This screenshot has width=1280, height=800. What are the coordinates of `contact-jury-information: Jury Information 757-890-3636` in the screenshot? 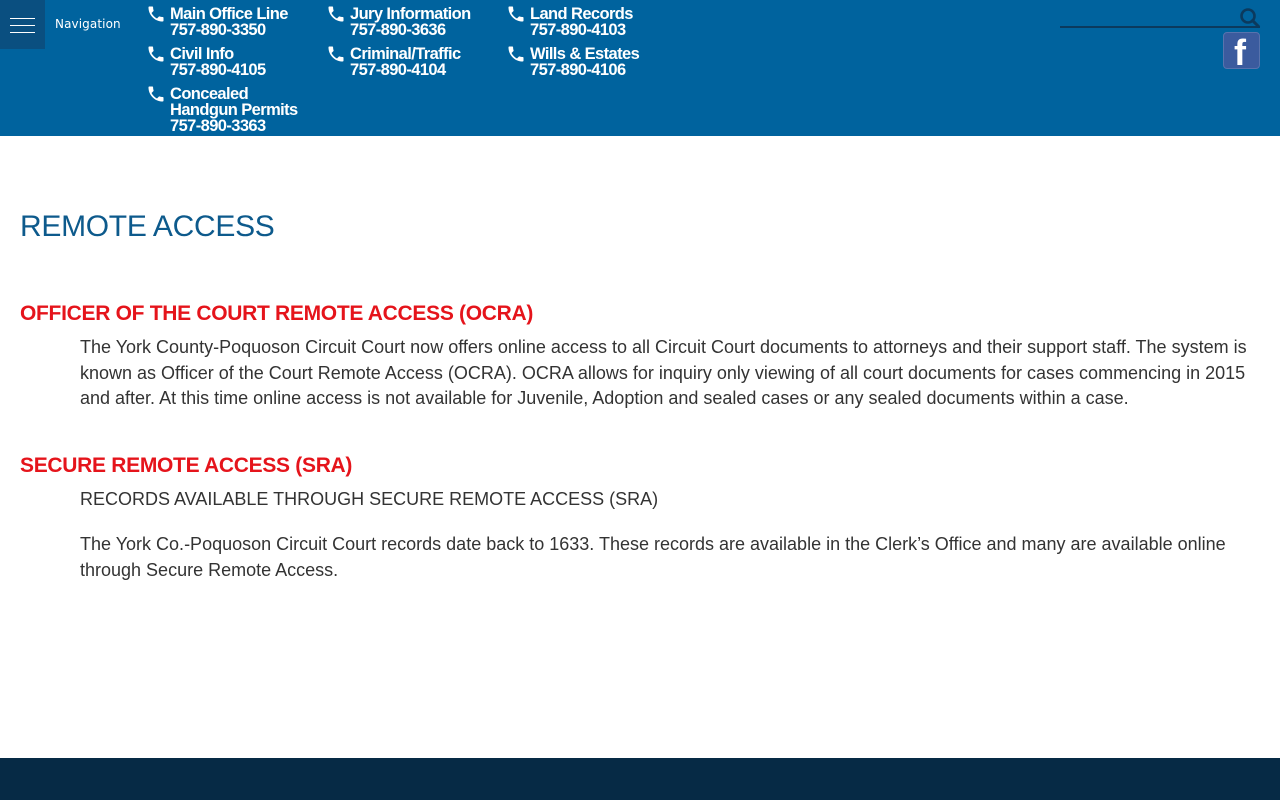 It's located at (399, 22).